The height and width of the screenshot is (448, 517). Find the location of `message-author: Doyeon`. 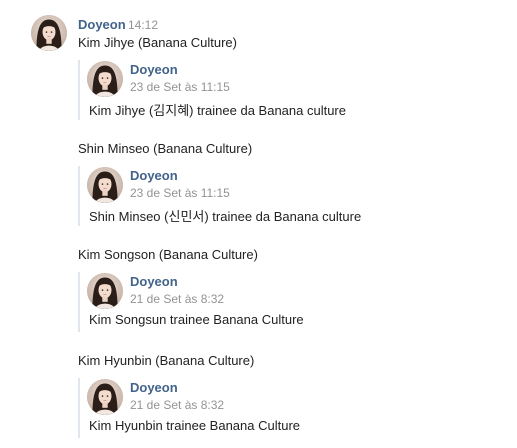

message-author: Doyeon is located at coordinates (102, 24).